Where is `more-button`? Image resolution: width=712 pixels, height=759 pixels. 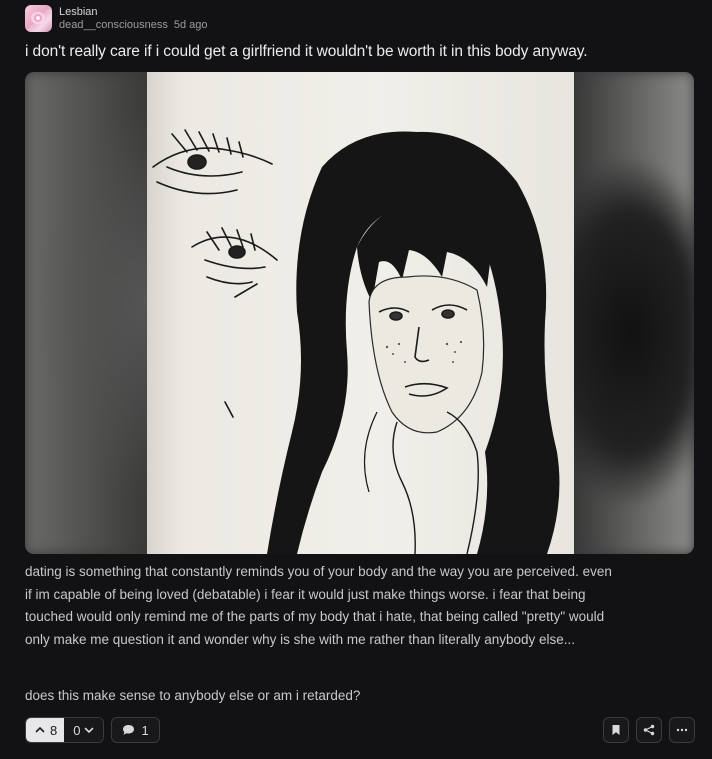
more-button is located at coordinates (682, 730).